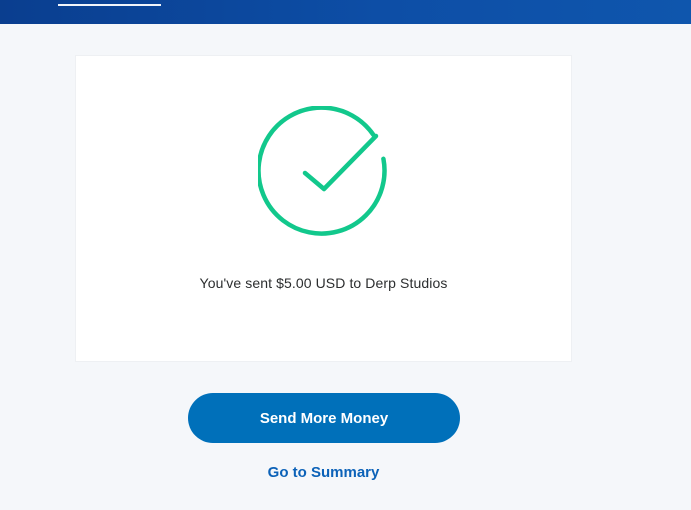 This screenshot has height=510, width=691. I want to click on checkmark-circle-icon, so click(325, 173).